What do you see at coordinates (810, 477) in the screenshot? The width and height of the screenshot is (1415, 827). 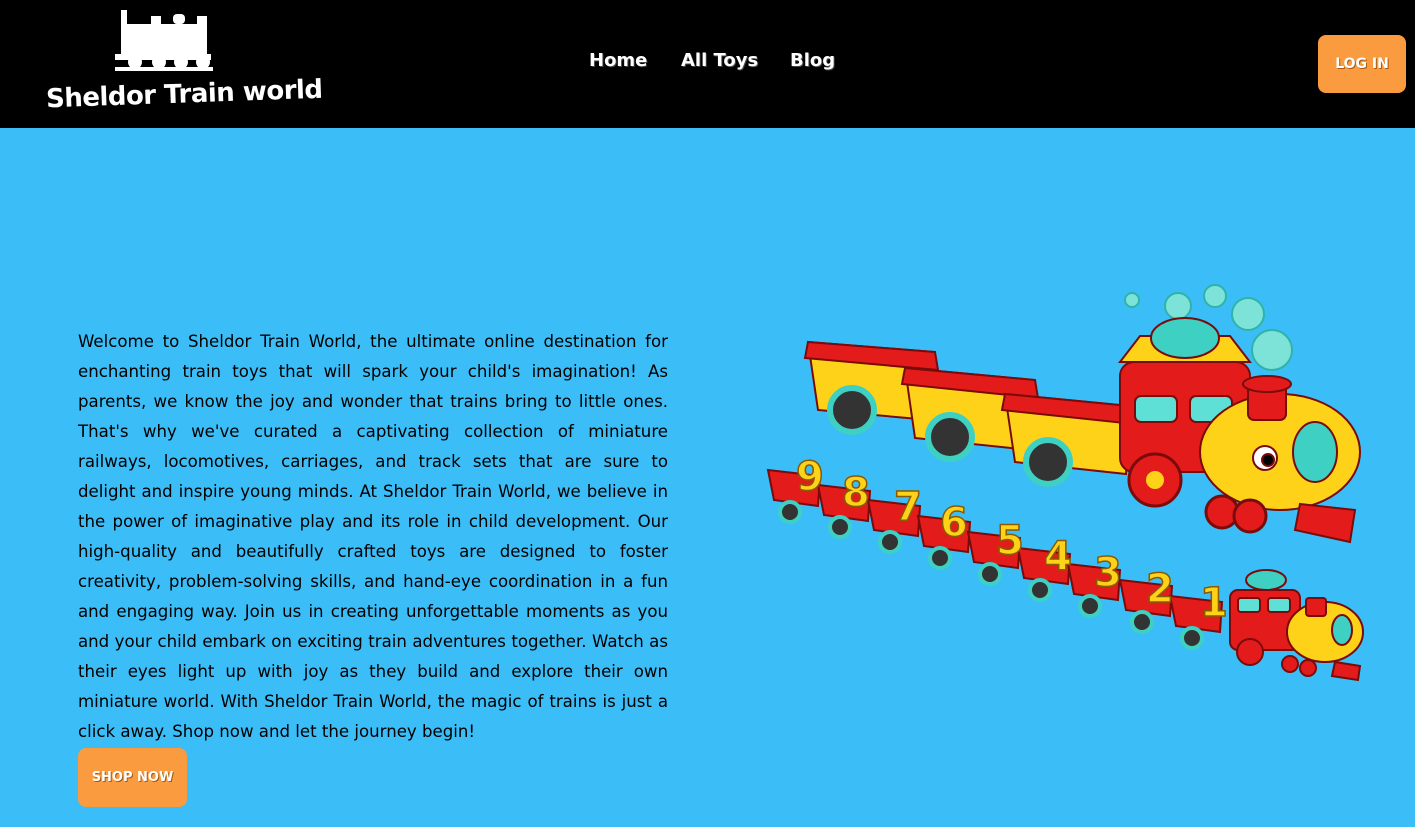 I see `number-label: 9` at bounding box center [810, 477].